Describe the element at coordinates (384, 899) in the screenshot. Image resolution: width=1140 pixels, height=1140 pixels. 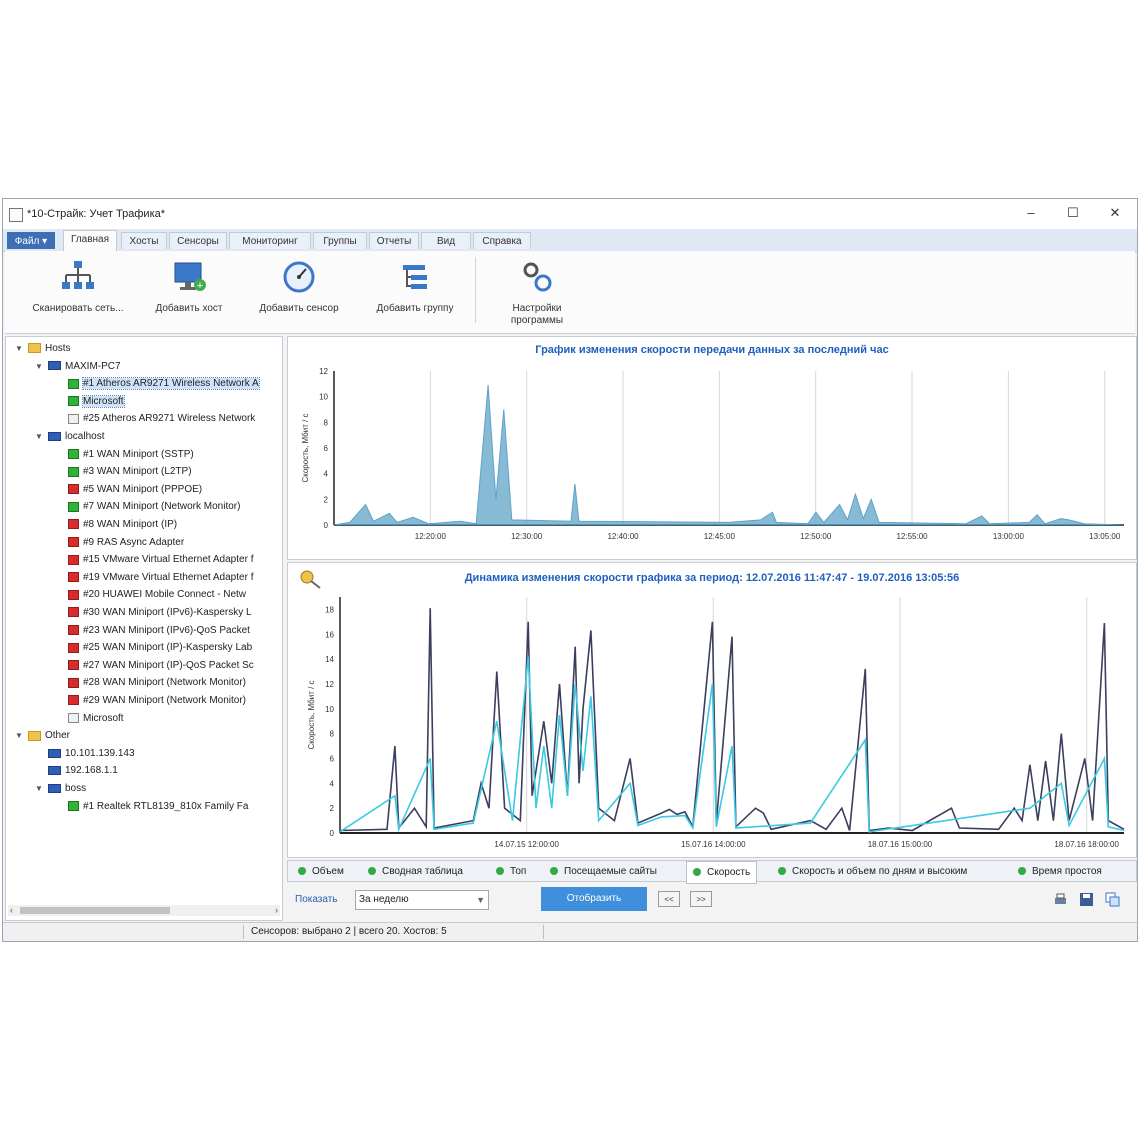
I see `period-value: За неделю` at that location.